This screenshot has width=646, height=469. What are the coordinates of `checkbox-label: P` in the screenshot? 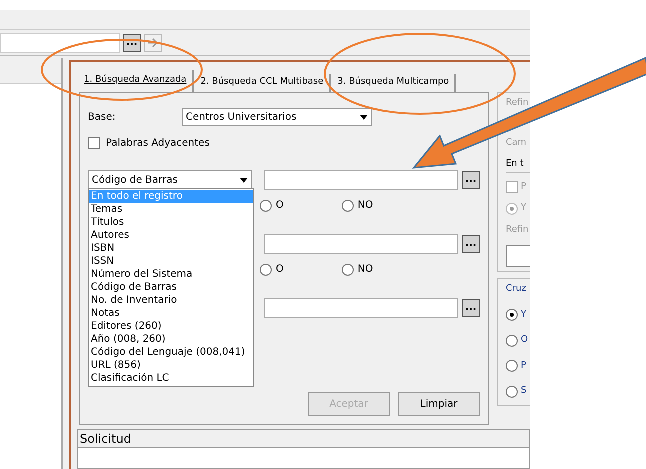 It's located at (523, 187).